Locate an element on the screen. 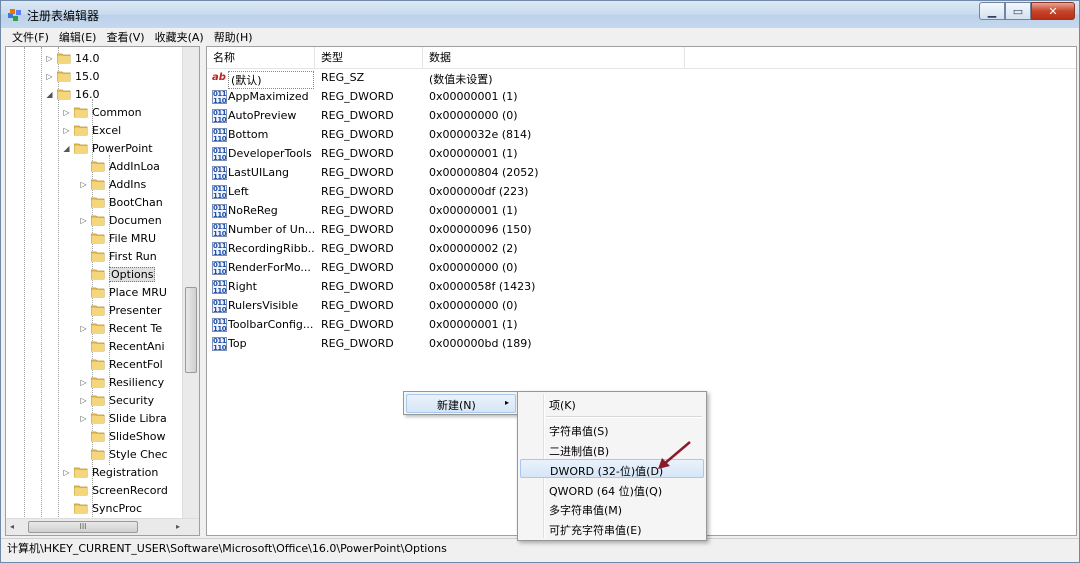  tree-item: Presenter is located at coordinates (120, 310).